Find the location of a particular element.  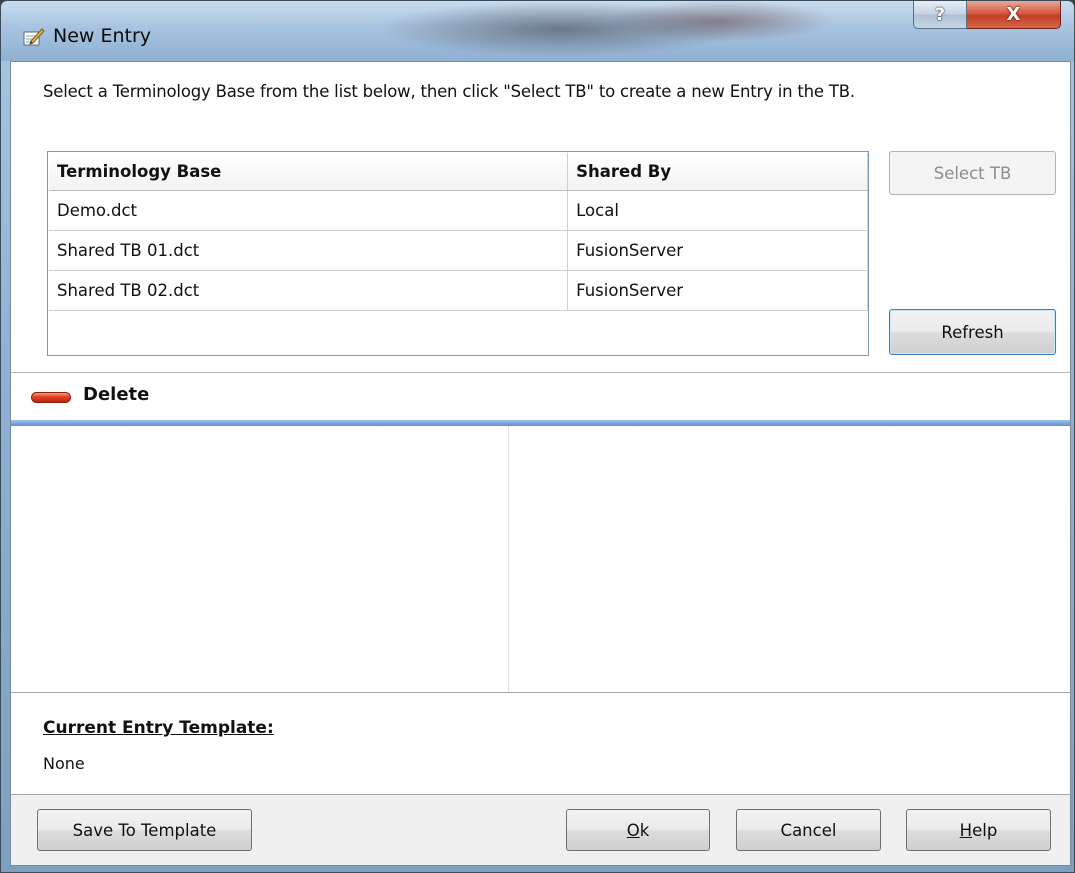

title-bar: New Entry ? X is located at coordinates (537, 31).